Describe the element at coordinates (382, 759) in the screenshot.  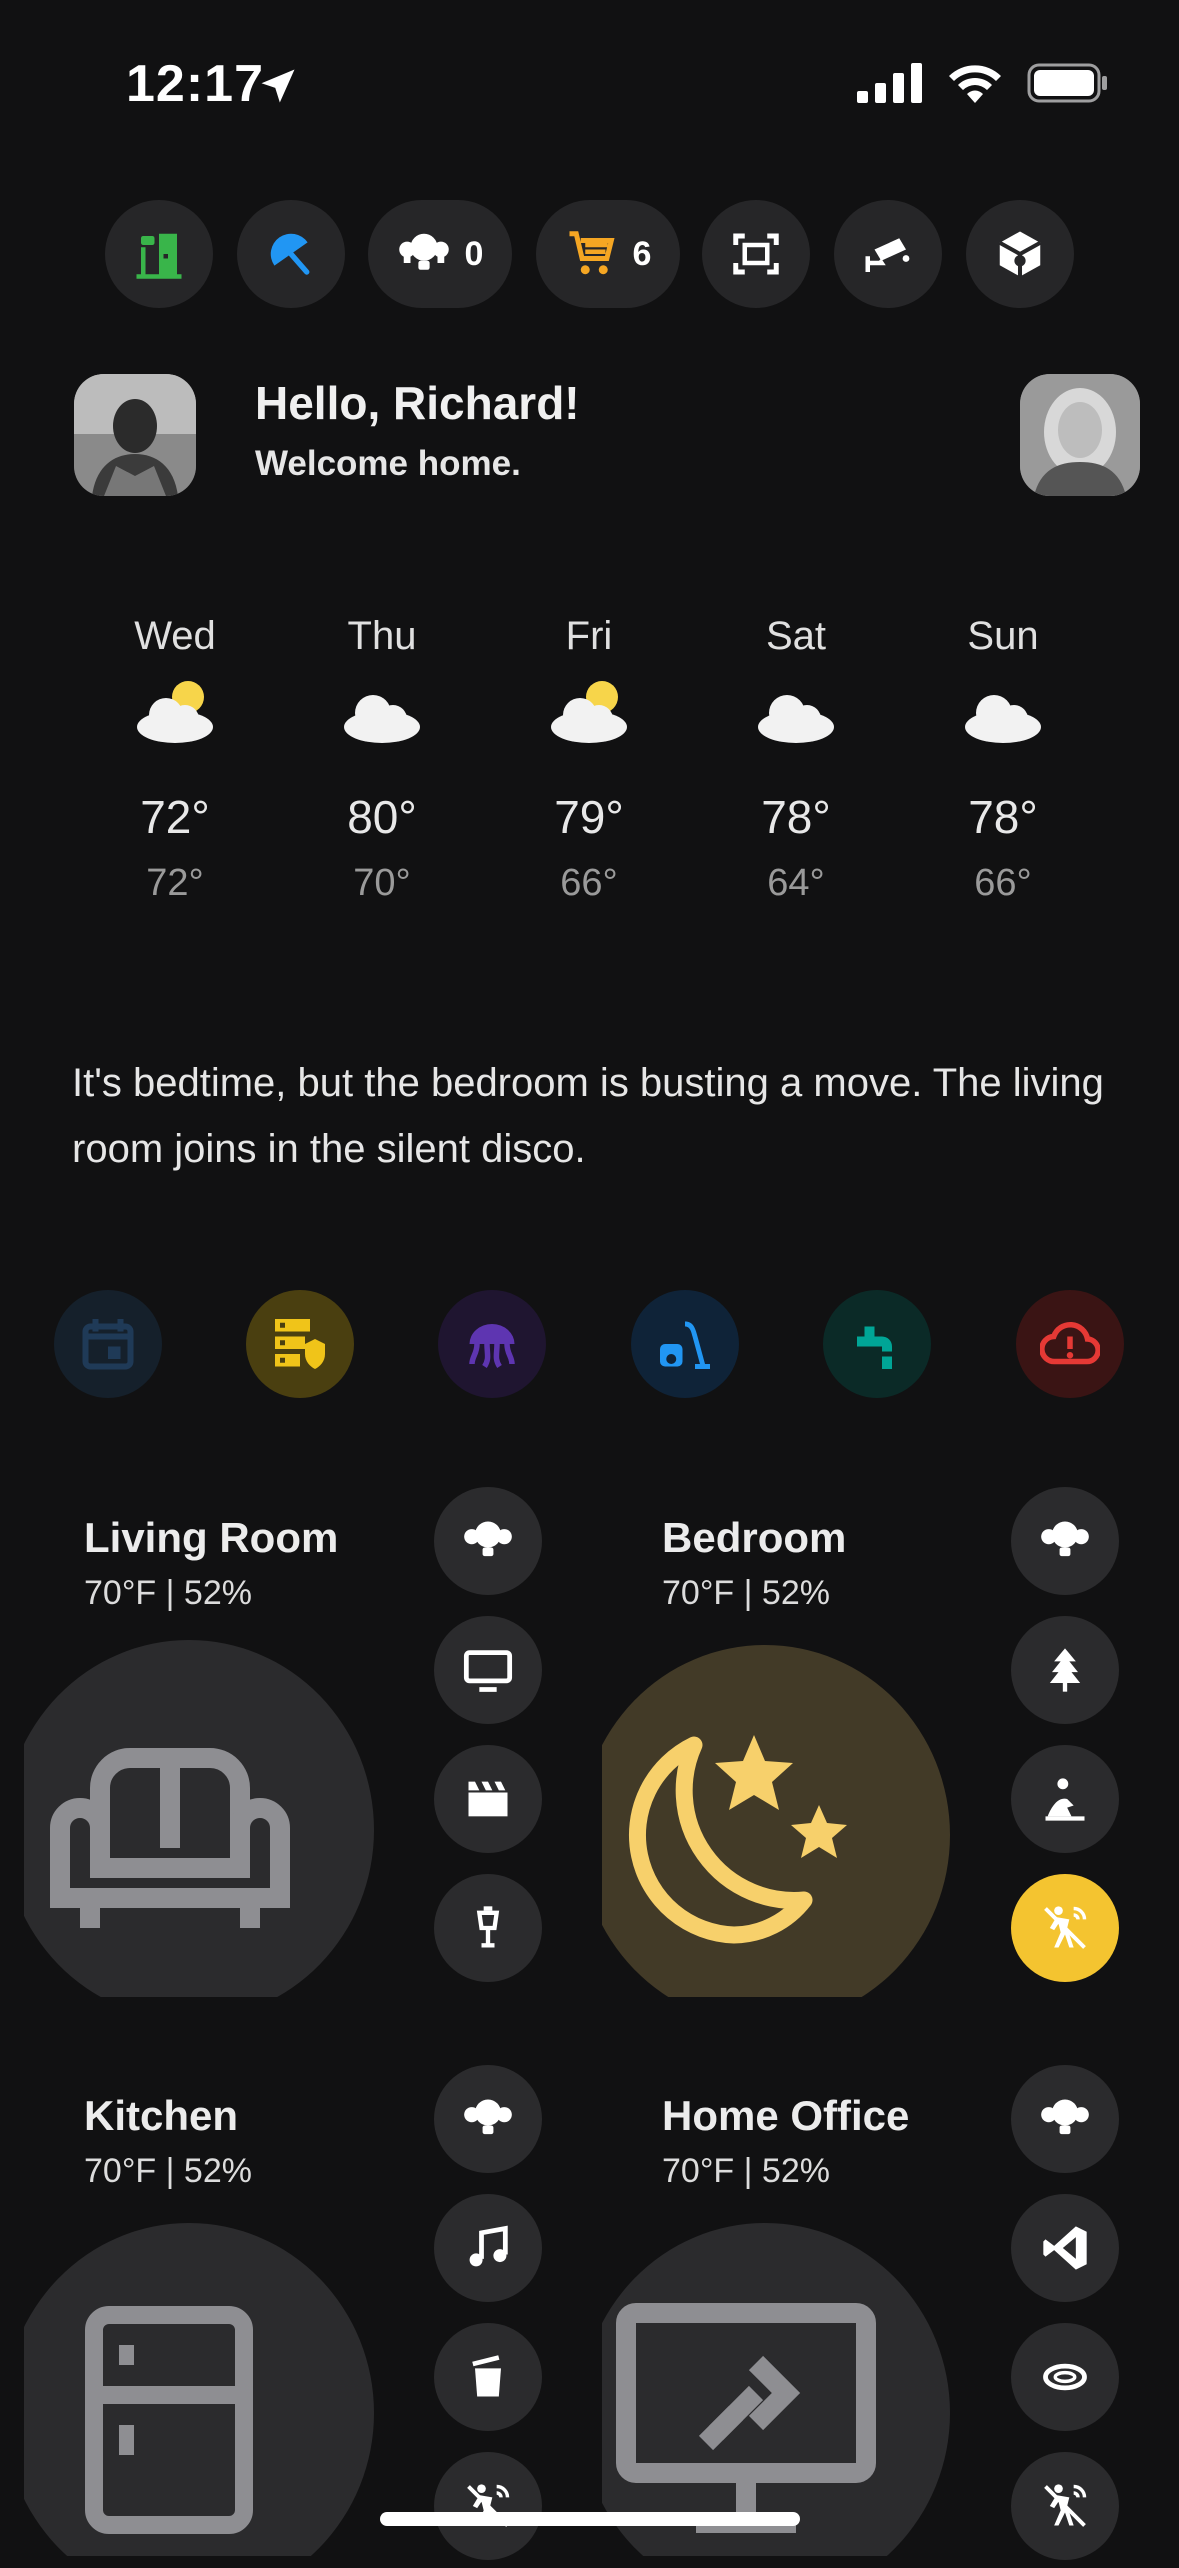
I see `forecast-day: Thu 80° 70°` at that location.